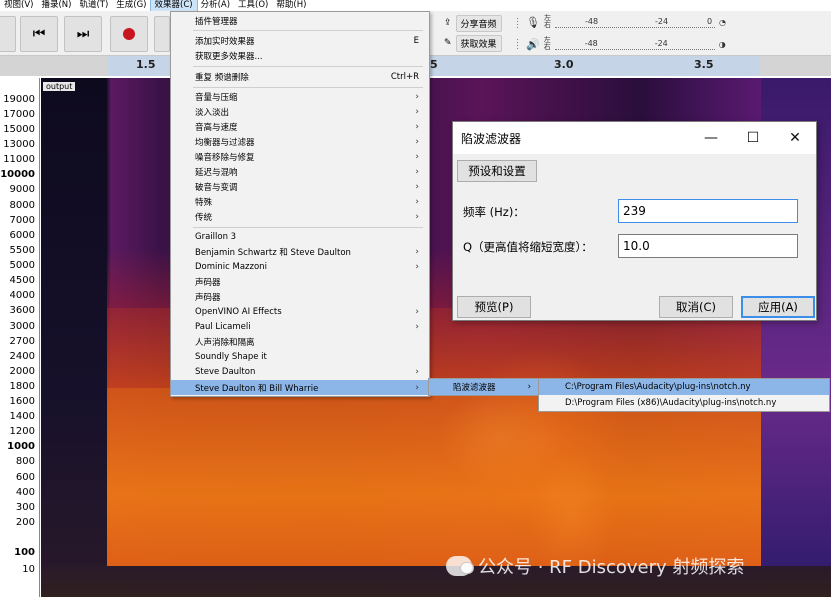  Describe the element at coordinates (22, 371) in the screenshot. I see `frequency-tick-label: 2000` at that location.